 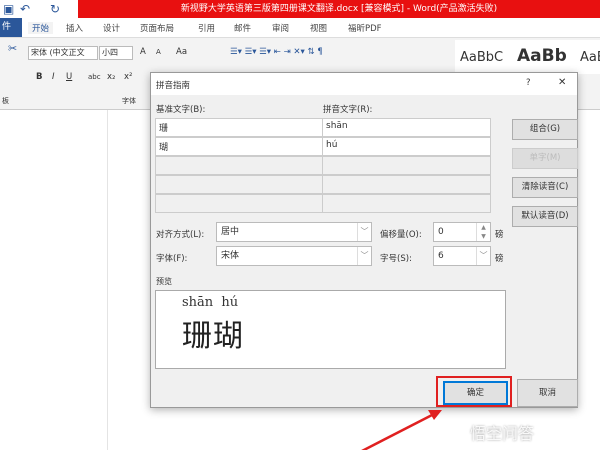 What do you see at coordinates (398, 431) in the screenshot?
I see `arrow-line` at bounding box center [398, 431].